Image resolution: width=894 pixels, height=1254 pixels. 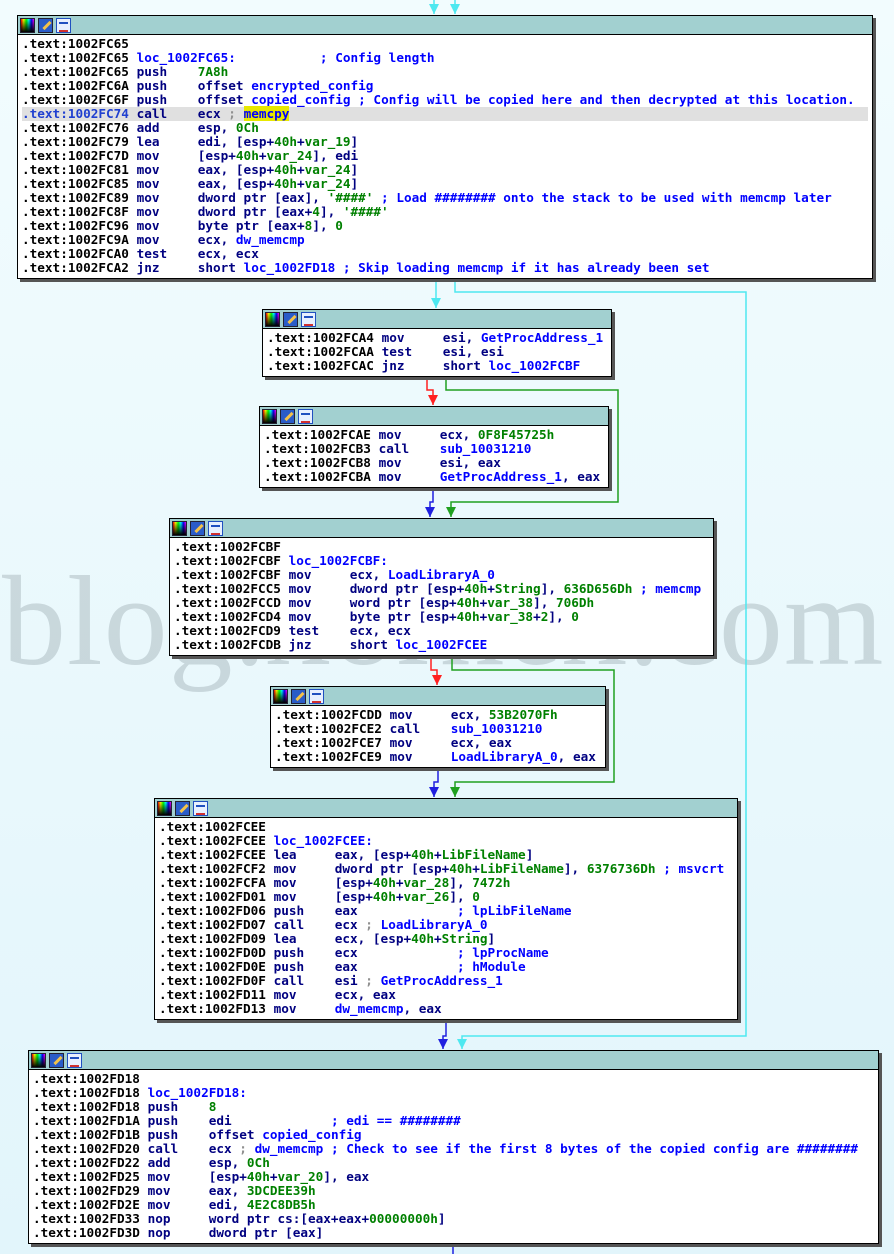 What do you see at coordinates (445, 128) in the screenshot?
I see `code-line: .text:1002FC76 add esp, 0Ch` at bounding box center [445, 128].